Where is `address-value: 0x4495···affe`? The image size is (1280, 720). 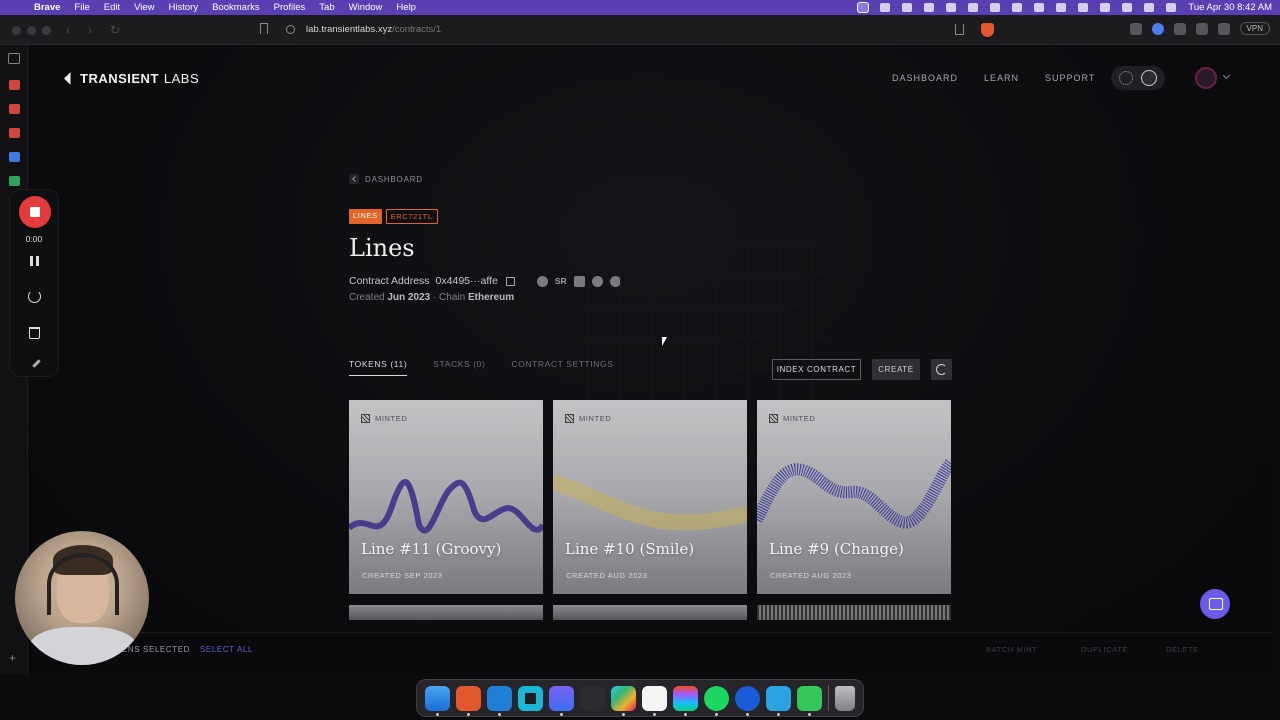 address-value: 0x4495···affe is located at coordinates (467, 281).